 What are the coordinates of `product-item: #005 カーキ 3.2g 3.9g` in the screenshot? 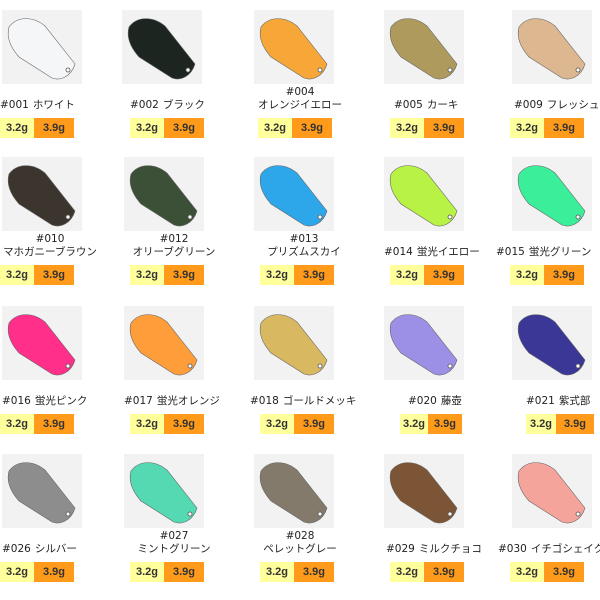 It's located at (420, 74).